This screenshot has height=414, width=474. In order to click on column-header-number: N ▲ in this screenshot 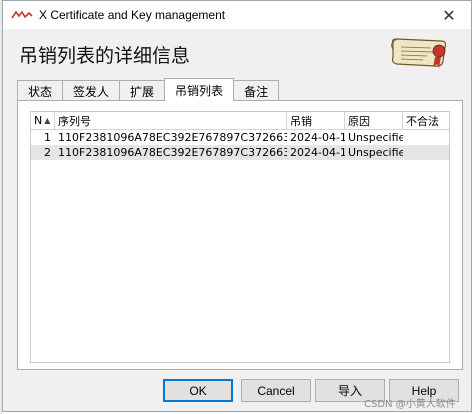, I will do `click(43, 120)`.